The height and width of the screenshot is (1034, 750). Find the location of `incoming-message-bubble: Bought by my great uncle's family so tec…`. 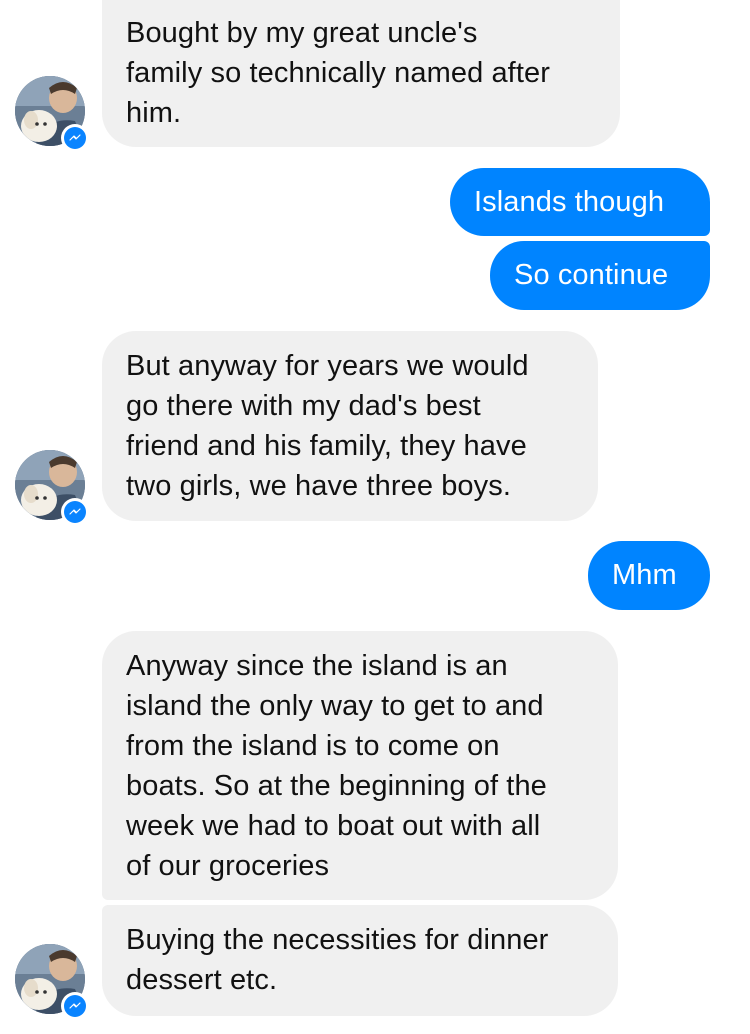

incoming-message-bubble: Bought by my great uncle's family so tec… is located at coordinates (361, 73).